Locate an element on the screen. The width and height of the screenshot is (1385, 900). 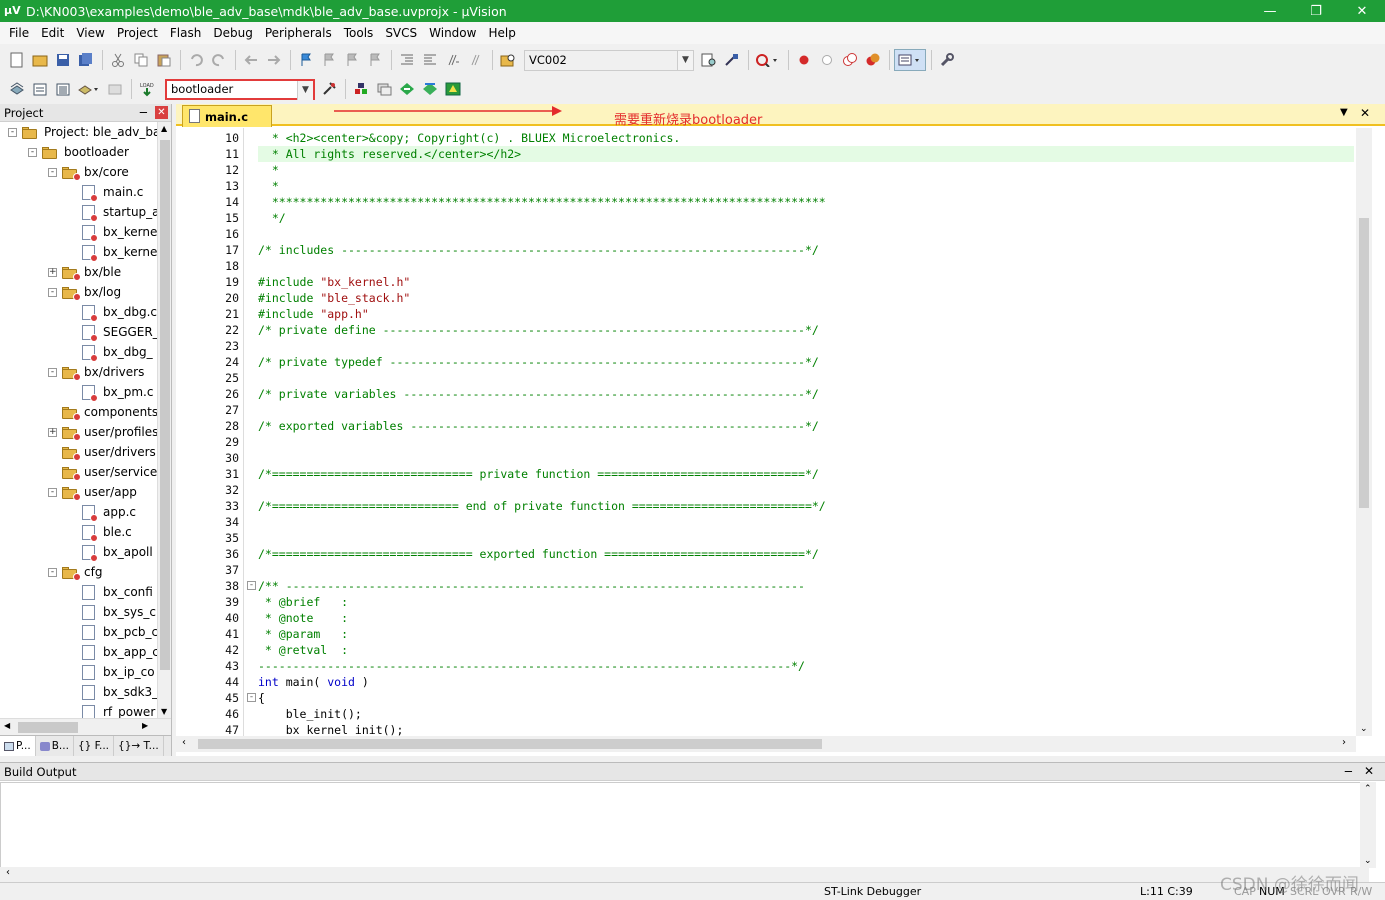
tree-file-item: startup_a is located at coordinates (112, 212).